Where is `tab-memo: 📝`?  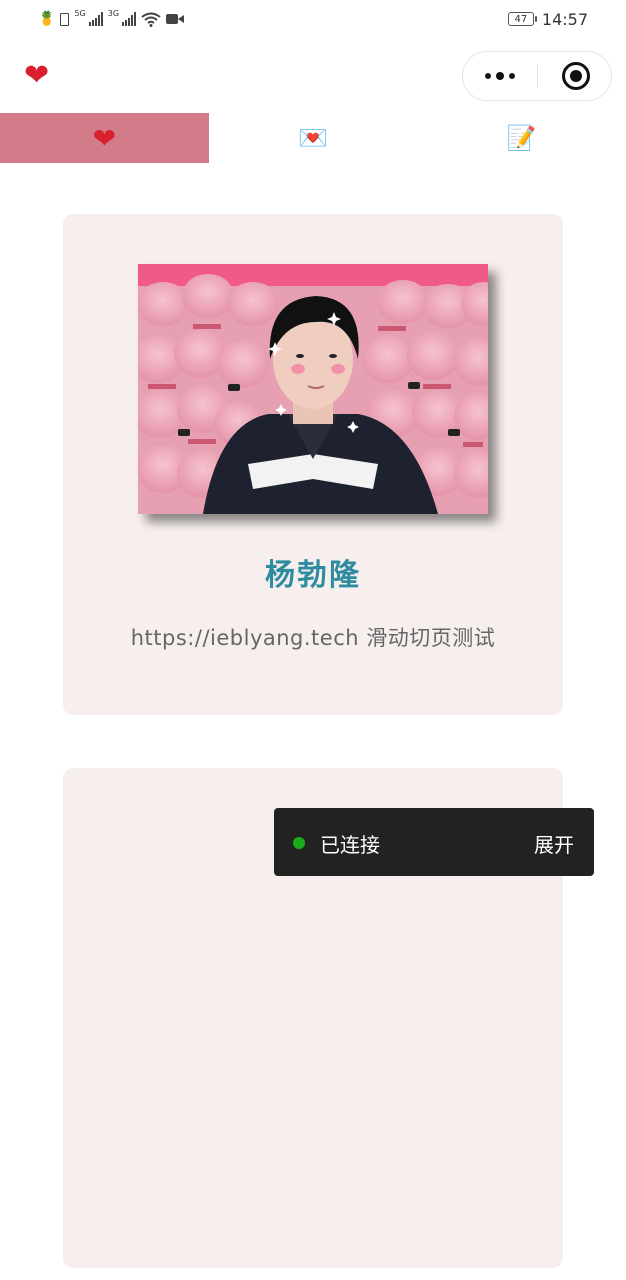 tab-memo: 📝 is located at coordinates (521, 138).